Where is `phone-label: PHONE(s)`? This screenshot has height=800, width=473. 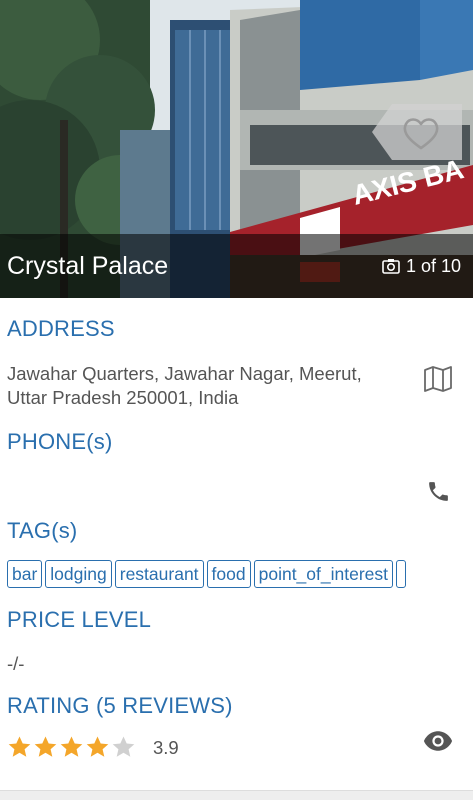
phone-label: PHONE(s) is located at coordinates (60, 441).